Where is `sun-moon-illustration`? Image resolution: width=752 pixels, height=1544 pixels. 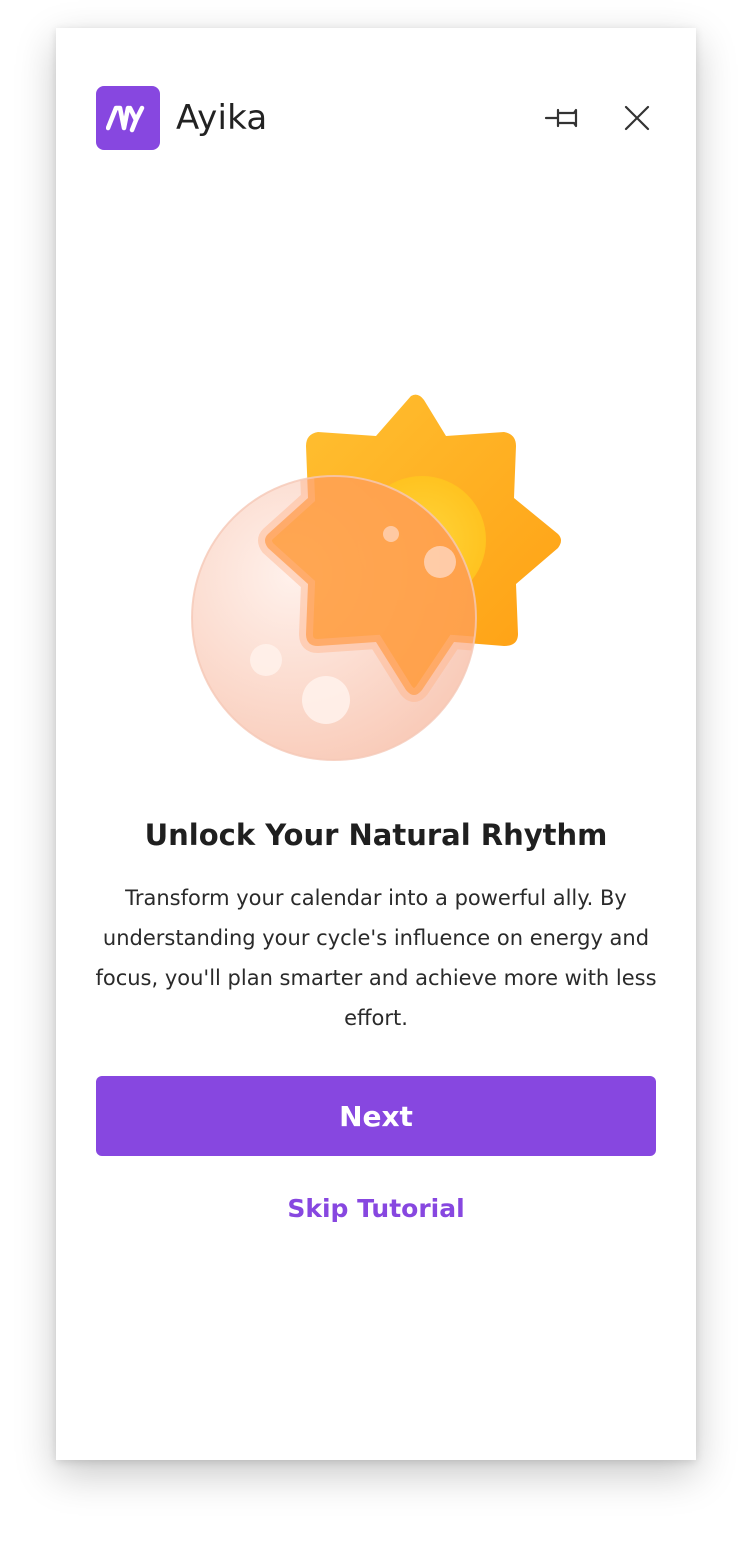 sun-moon-illustration is located at coordinates (376, 578).